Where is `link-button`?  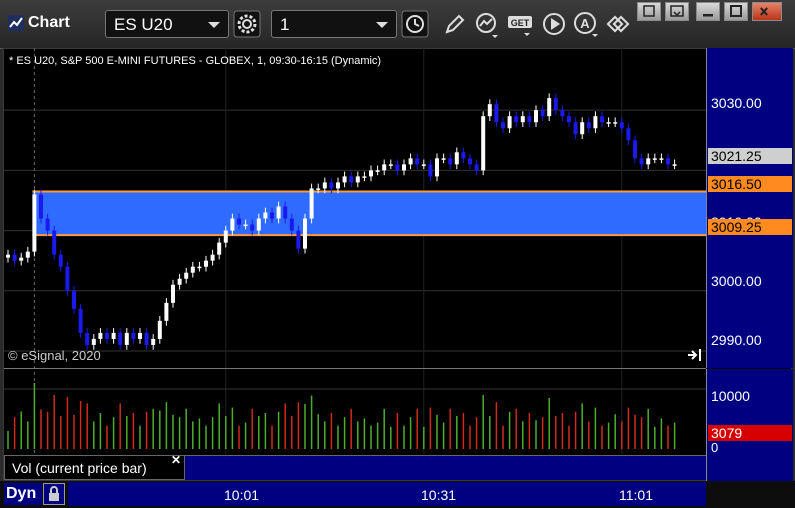
link-button is located at coordinates (618, 24).